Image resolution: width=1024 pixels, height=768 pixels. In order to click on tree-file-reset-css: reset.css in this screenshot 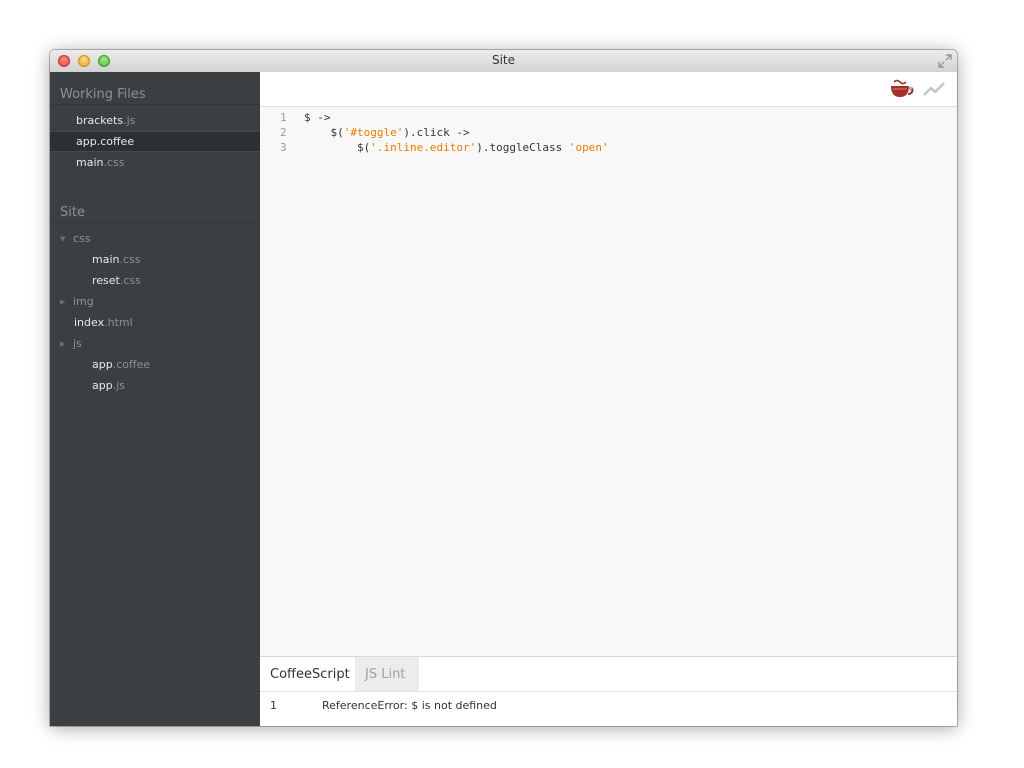, I will do `click(155, 280)`.